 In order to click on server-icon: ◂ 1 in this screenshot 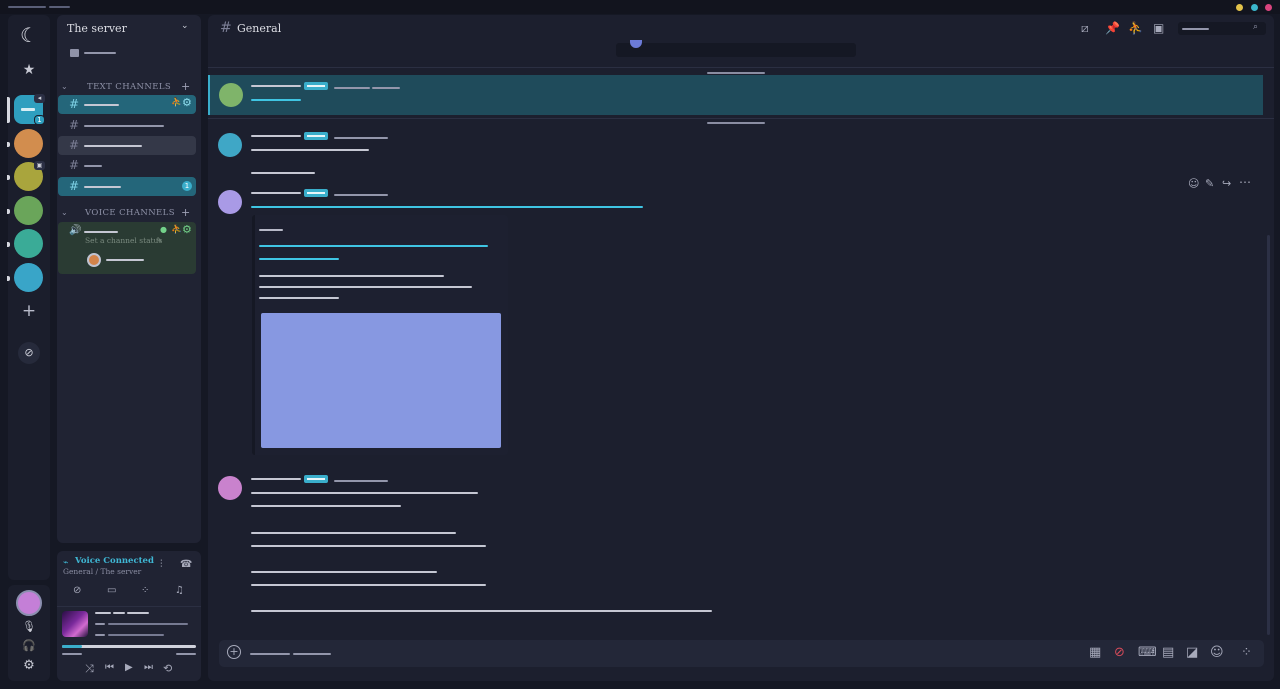, I will do `click(29, 109)`.